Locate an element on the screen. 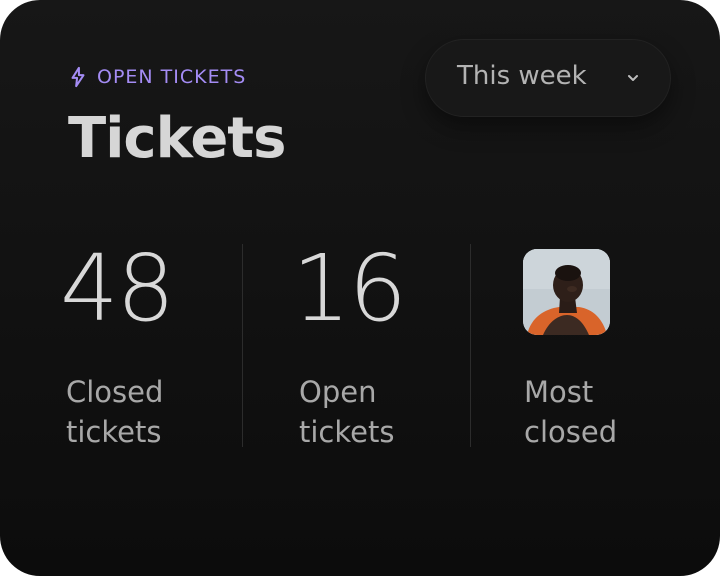  most-closed-avatar is located at coordinates (566, 292).